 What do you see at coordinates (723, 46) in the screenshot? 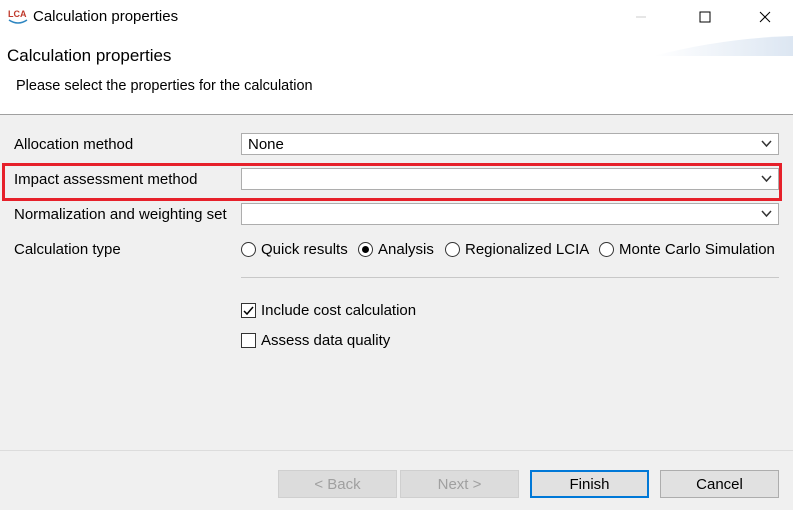
I see `header-decoration` at bounding box center [723, 46].